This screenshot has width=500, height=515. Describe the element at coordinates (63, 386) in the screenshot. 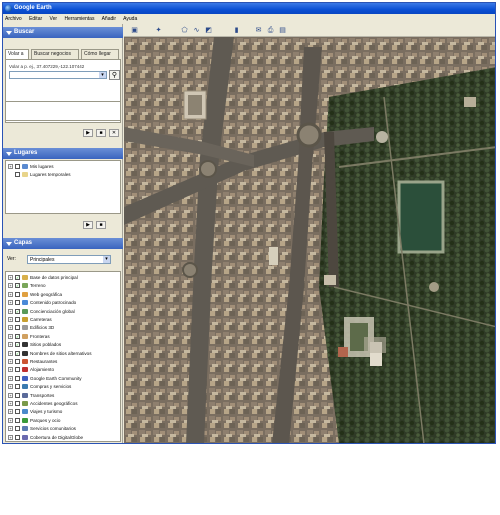

I see `layer-item: + Compras y servicios` at that location.